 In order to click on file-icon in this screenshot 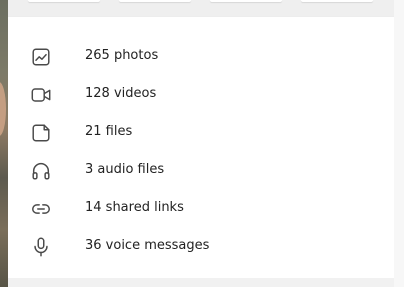, I will do `click(41, 133)`.